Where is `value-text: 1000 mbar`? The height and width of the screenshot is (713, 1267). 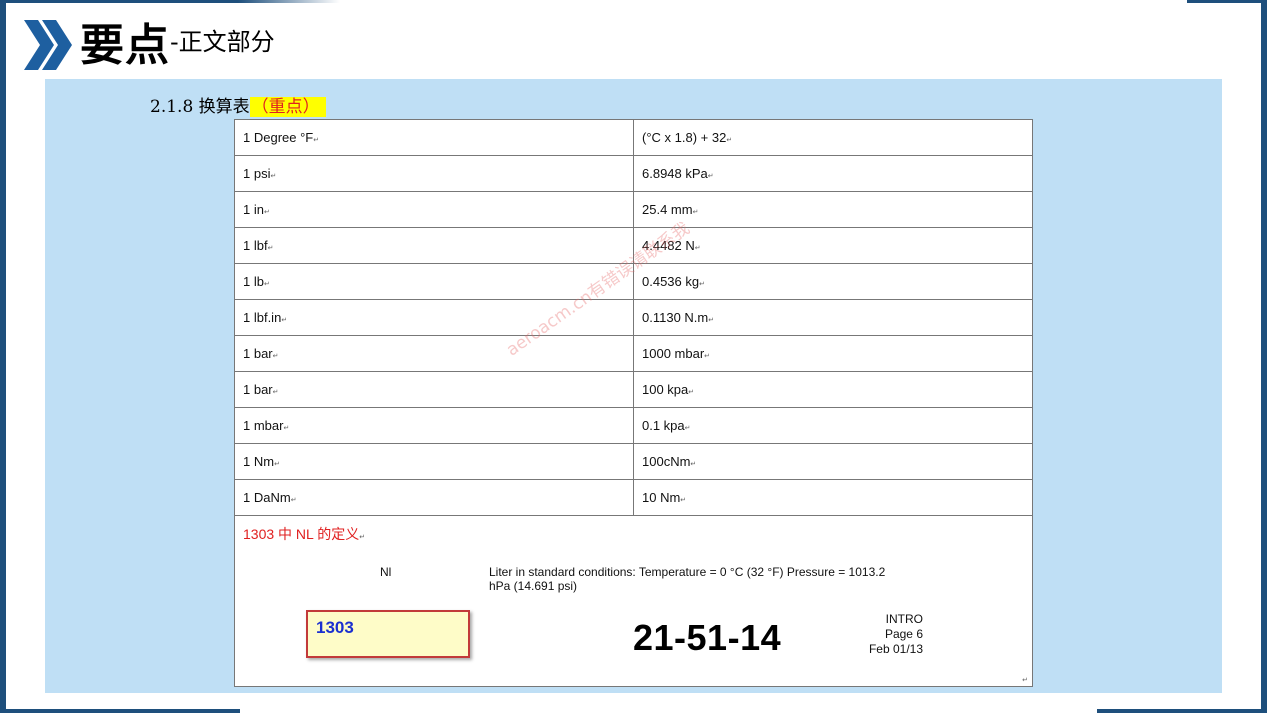
value-text: 1000 mbar is located at coordinates (673, 353).